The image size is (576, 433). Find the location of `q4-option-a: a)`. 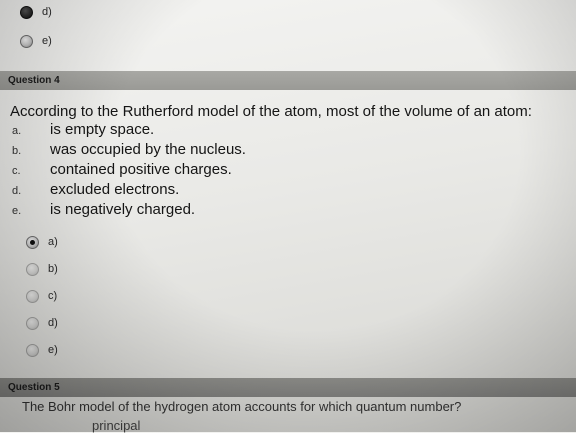

q4-option-a: a) is located at coordinates (42, 242).